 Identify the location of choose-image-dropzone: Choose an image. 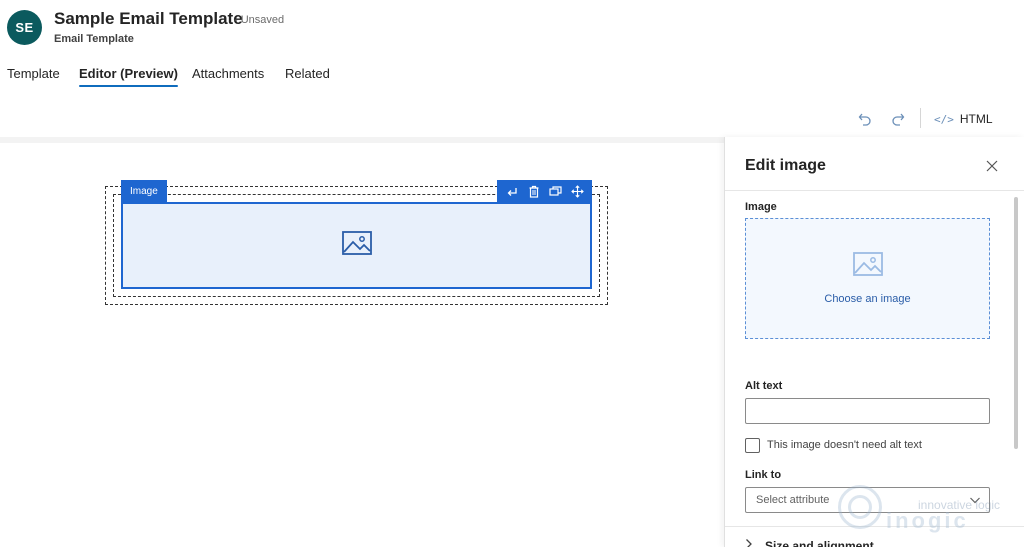
(867, 278).